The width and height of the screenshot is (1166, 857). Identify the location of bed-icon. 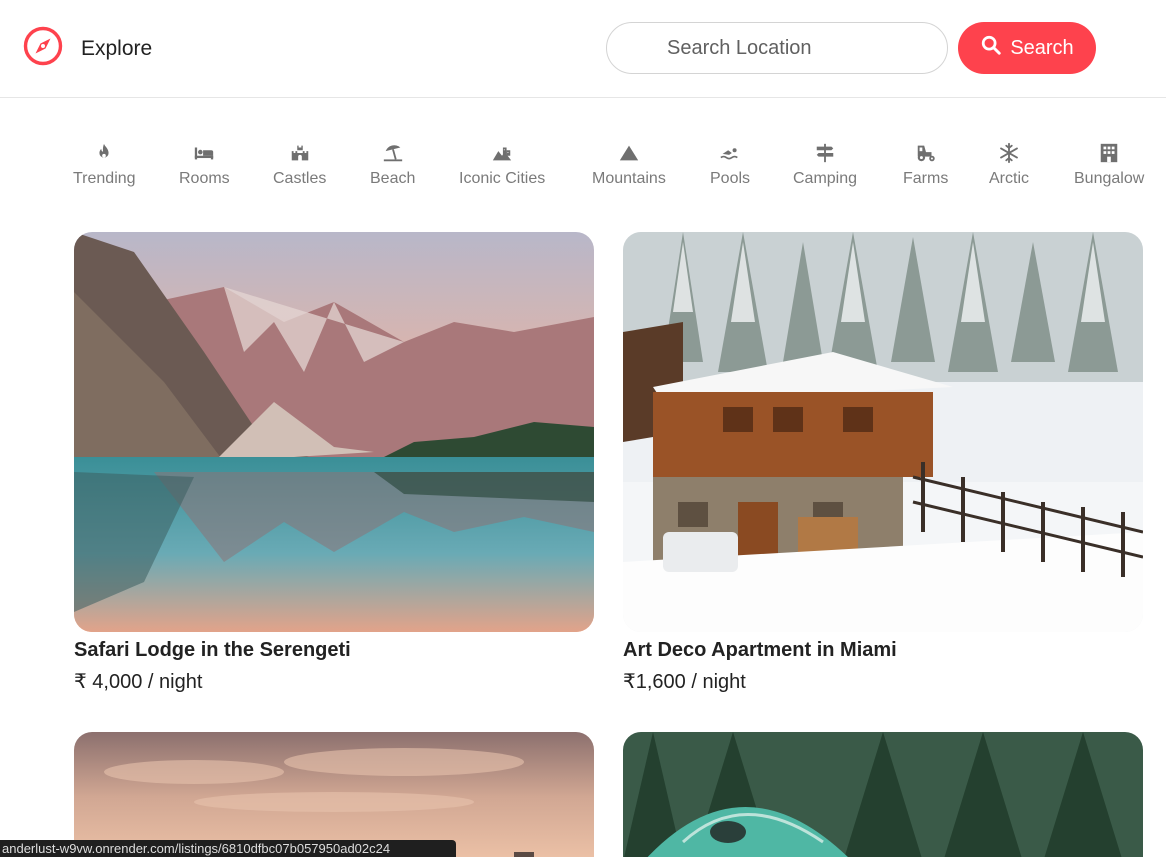
(204, 153).